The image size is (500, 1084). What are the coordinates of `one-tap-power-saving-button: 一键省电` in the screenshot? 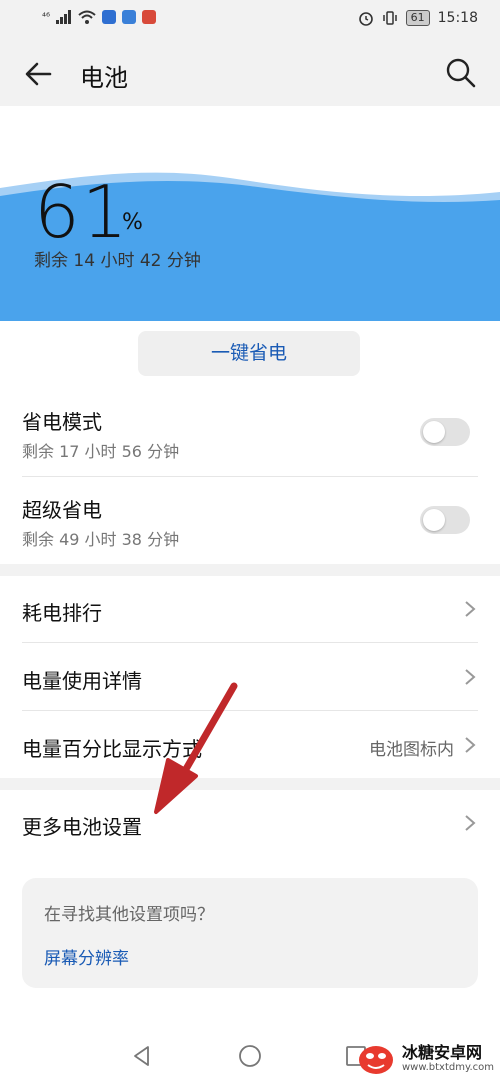 It's located at (249, 353).